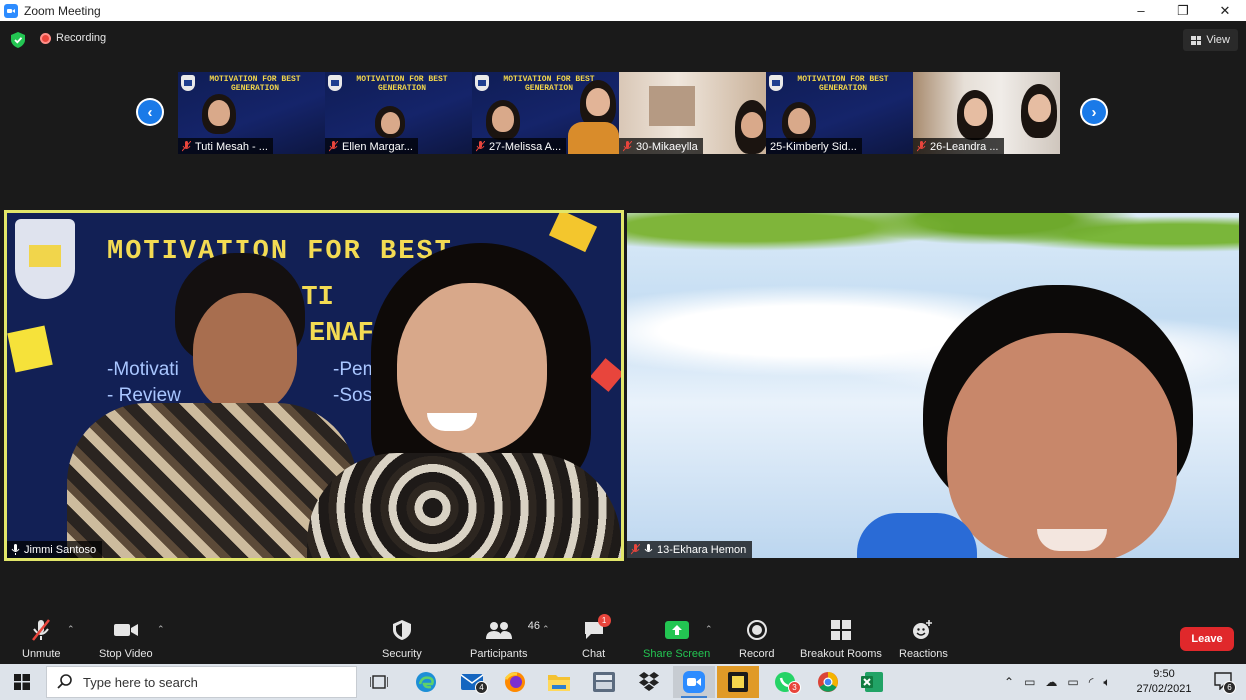 The image size is (1246, 700). I want to click on notification-center-button: 6, so click(1225, 683).